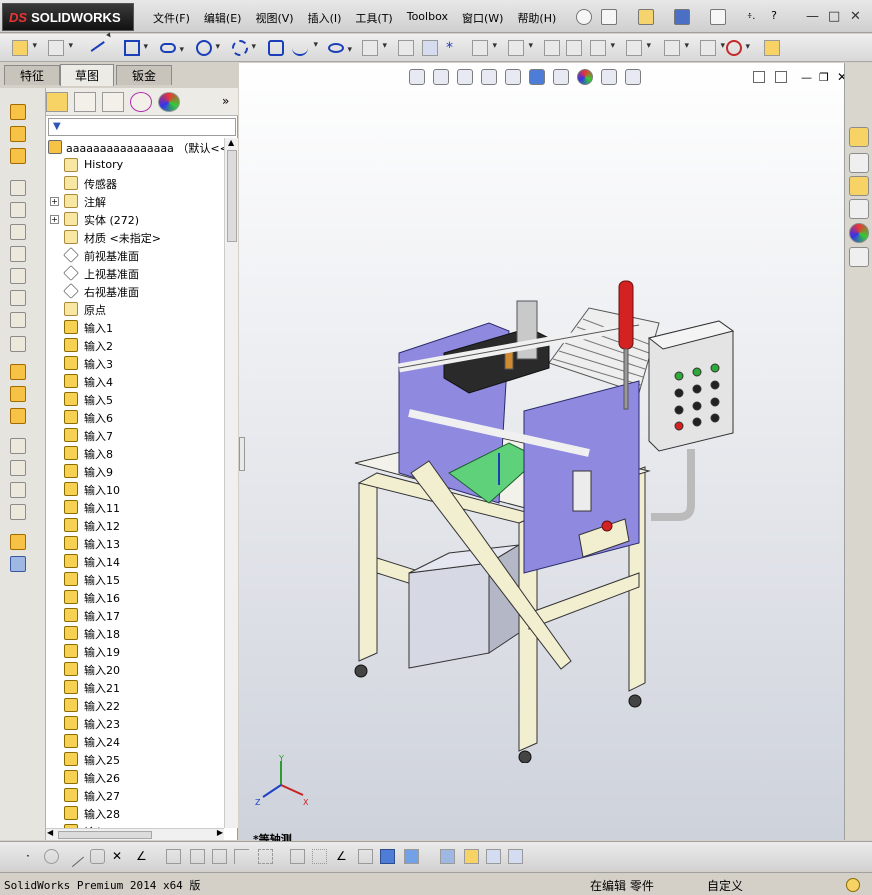 The width and height of the screenshot is (872, 895). What do you see at coordinates (482, 18) in the screenshot?
I see `menu-window: 窗口(W)` at bounding box center [482, 18].